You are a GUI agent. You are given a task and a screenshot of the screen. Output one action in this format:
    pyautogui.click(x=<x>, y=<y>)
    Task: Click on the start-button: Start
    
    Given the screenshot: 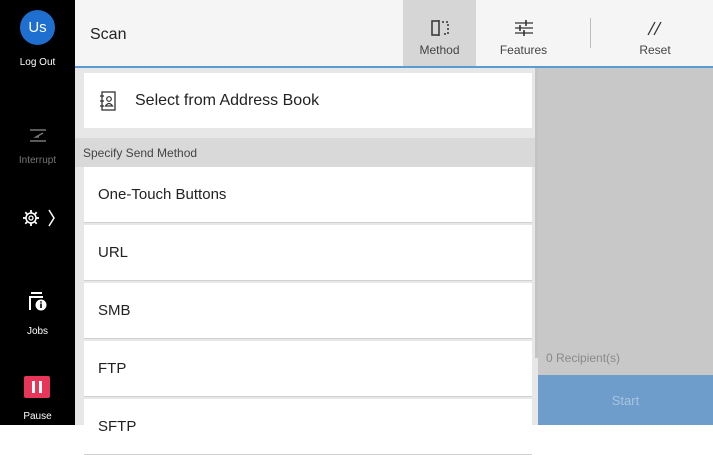 What is the action you would take?
    pyautogui.click(x=625, y=400)
    